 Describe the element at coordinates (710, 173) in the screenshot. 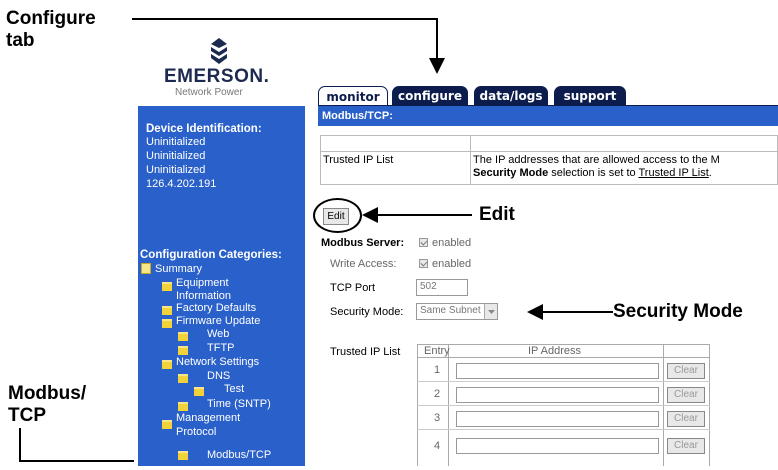

I see `desc-period: .` at that location.